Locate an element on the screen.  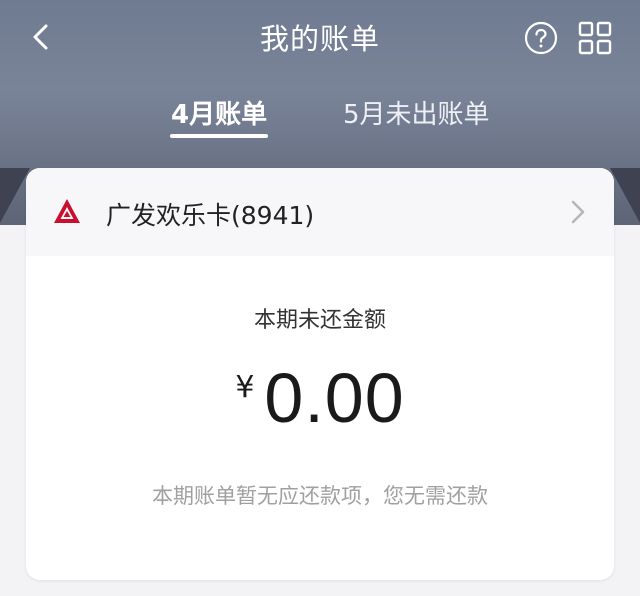
question-circle-icon is located at coordinates (541, 38).